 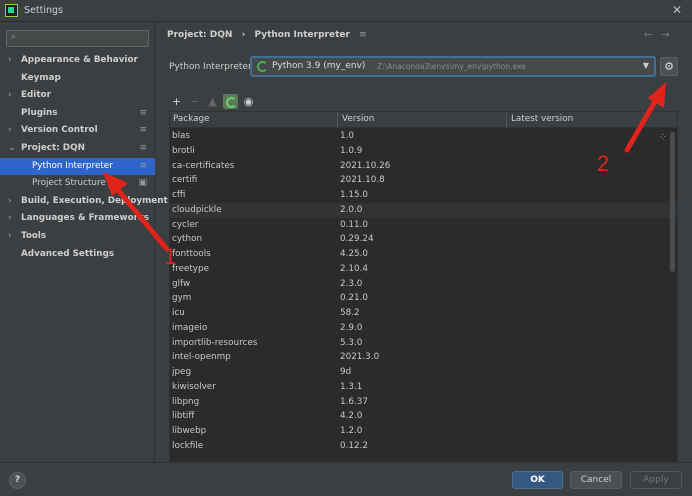 What do you see at coordinates (72, 165) in the screenshot?
I see `sidebar-item-label: Python Interpreter` at bounding box center [72, 165].